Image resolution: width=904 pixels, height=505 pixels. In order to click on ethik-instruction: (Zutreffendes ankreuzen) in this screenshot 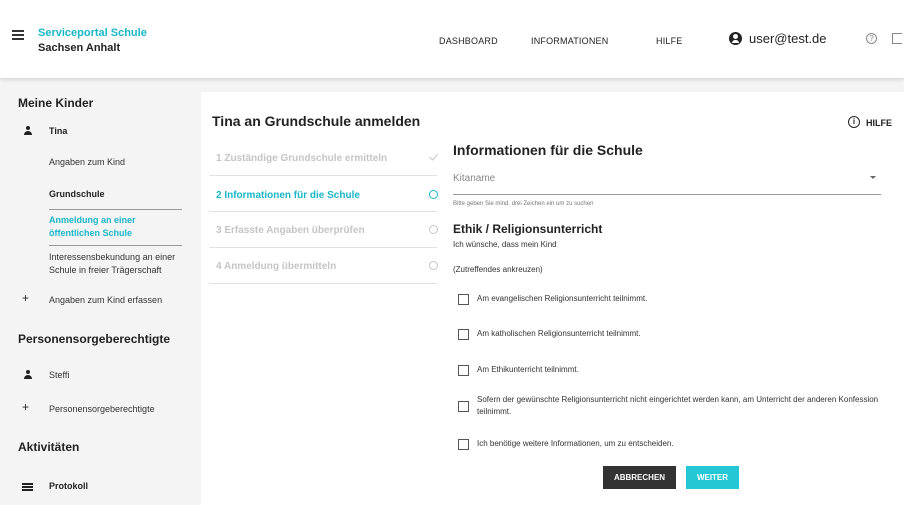, I will do `click(498, 269)`.